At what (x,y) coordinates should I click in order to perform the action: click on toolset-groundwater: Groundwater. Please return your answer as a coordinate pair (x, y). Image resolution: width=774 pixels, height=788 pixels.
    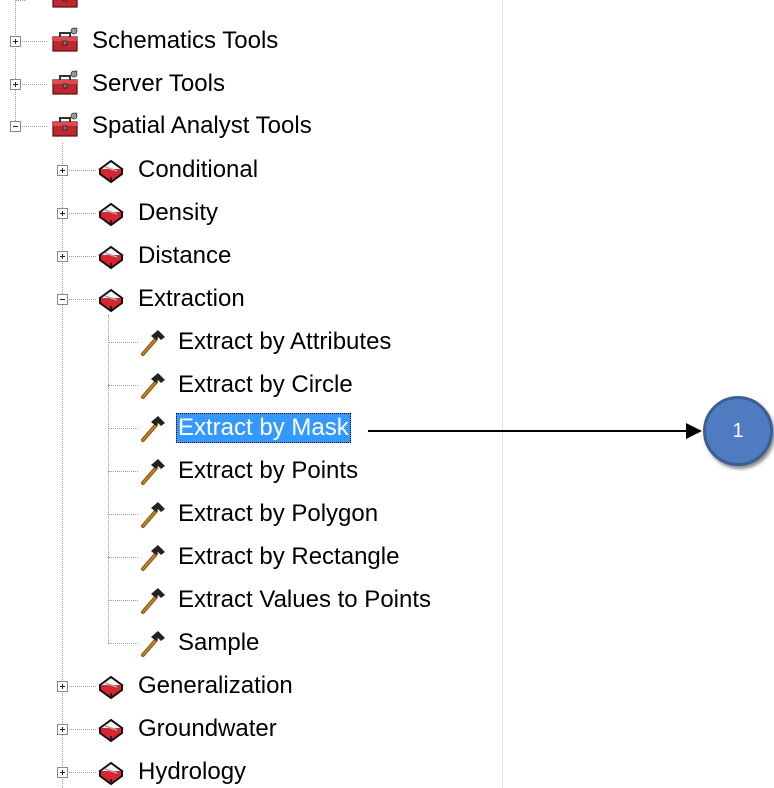
    Looking at the image, I should click on (187, 729).